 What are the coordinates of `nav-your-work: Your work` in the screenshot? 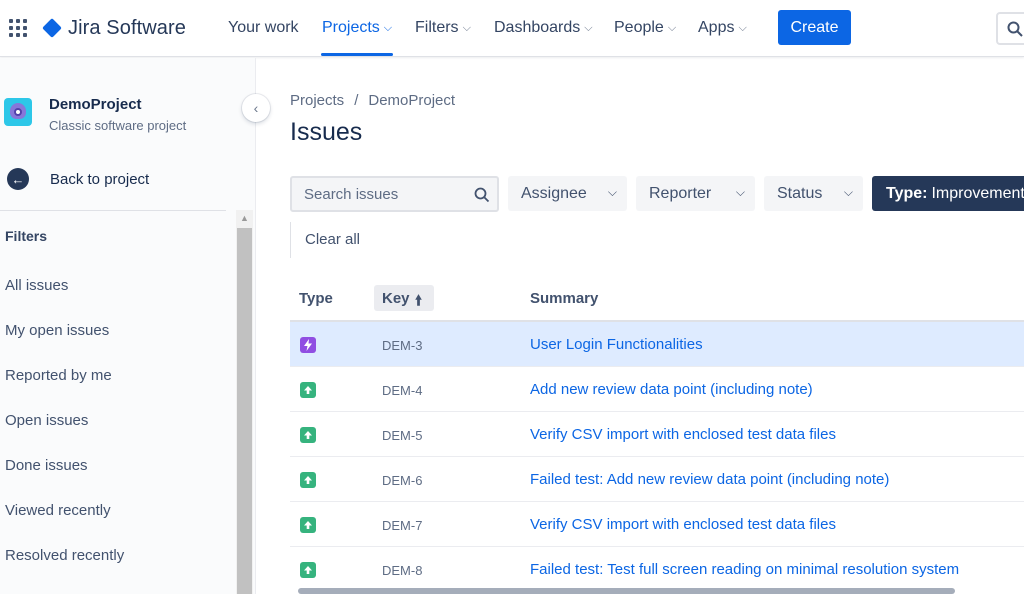 It's located at (263, 28).